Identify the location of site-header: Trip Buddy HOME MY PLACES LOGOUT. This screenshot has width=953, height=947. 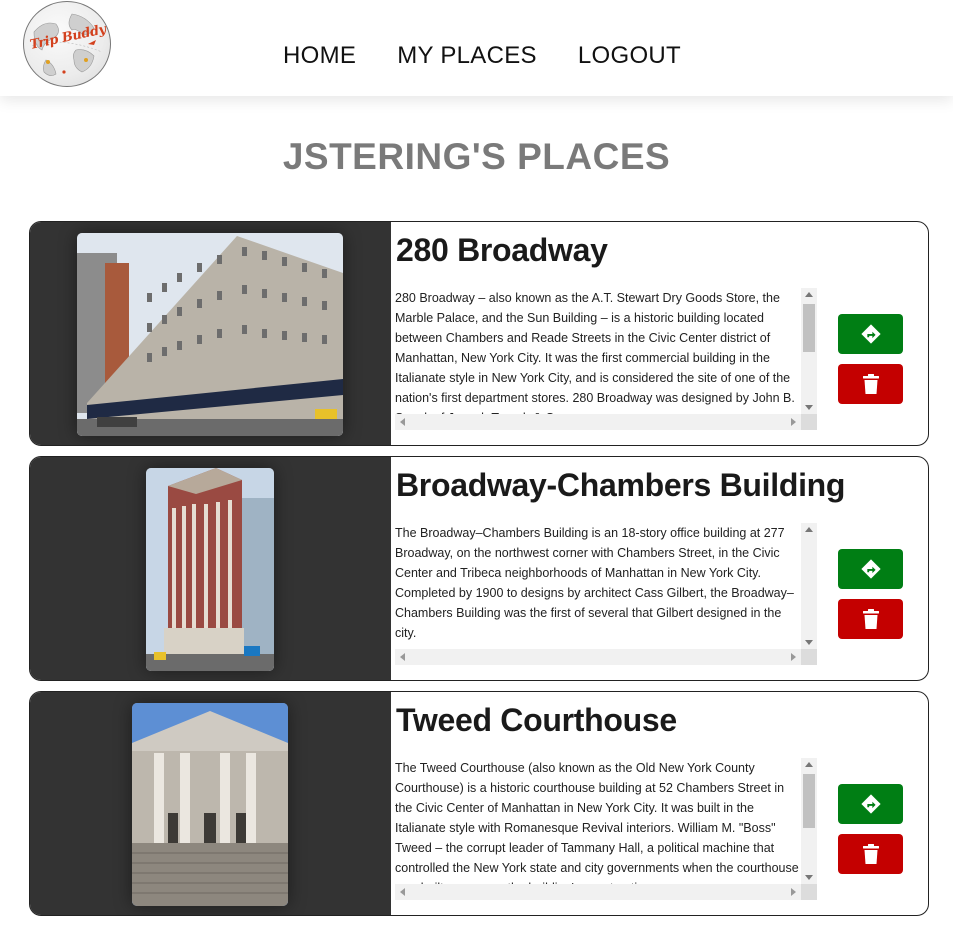
(476, 48).